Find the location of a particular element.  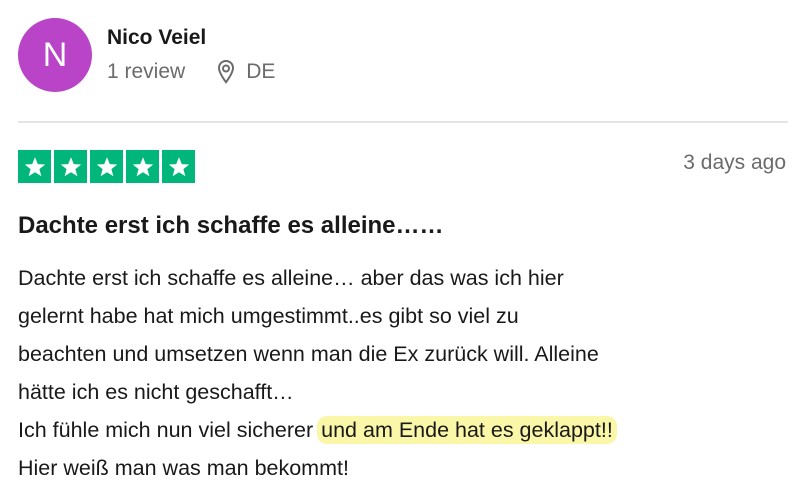

review-count: 1 review is located at coordinates (146, 71).